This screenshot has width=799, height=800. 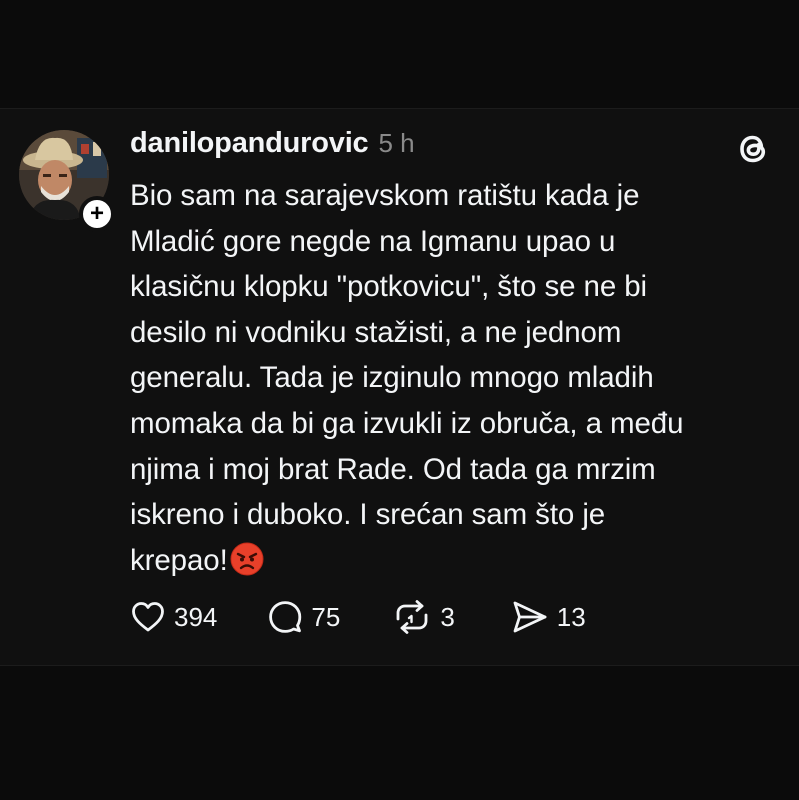 I want to click on threads-logo-icon, so click(x=753, y=149).